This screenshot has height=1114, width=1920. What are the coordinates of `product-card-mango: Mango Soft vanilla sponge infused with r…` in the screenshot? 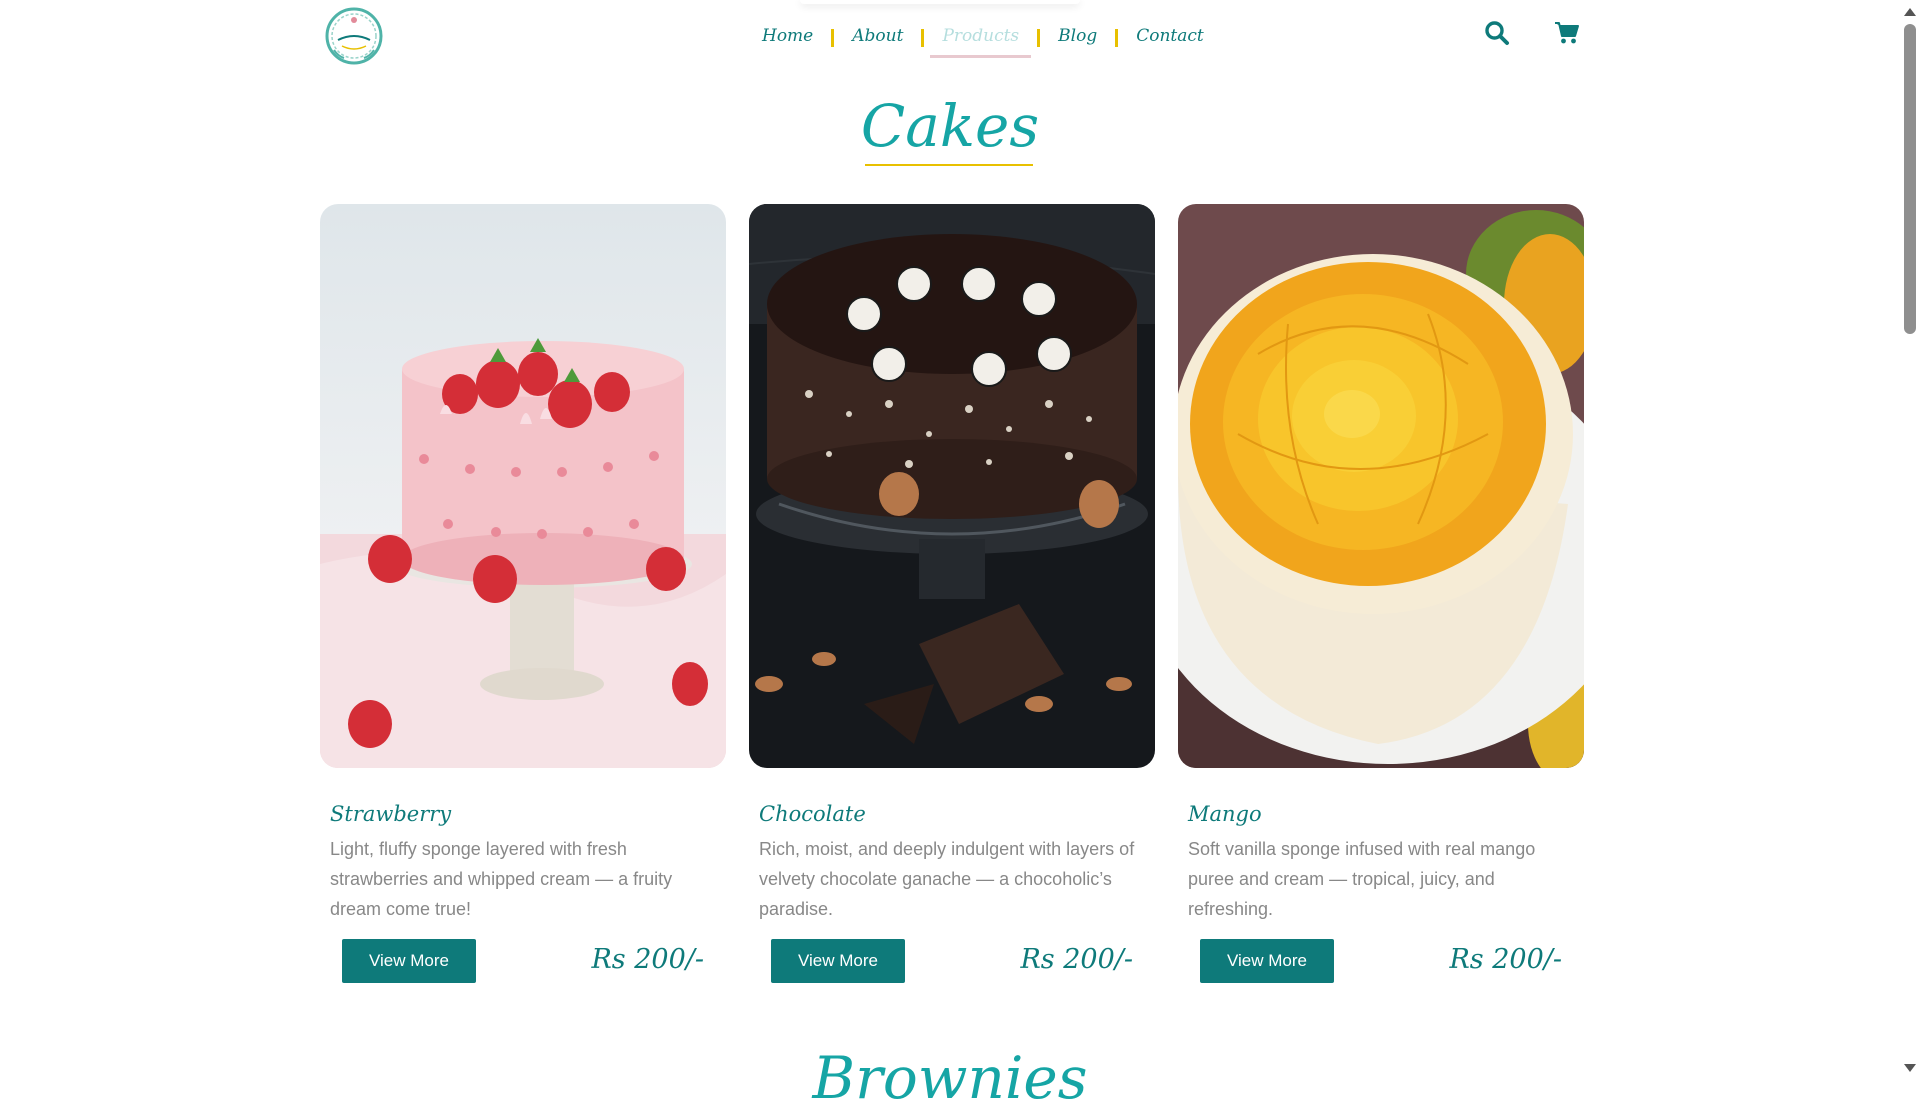 It's located at (1381, 599).